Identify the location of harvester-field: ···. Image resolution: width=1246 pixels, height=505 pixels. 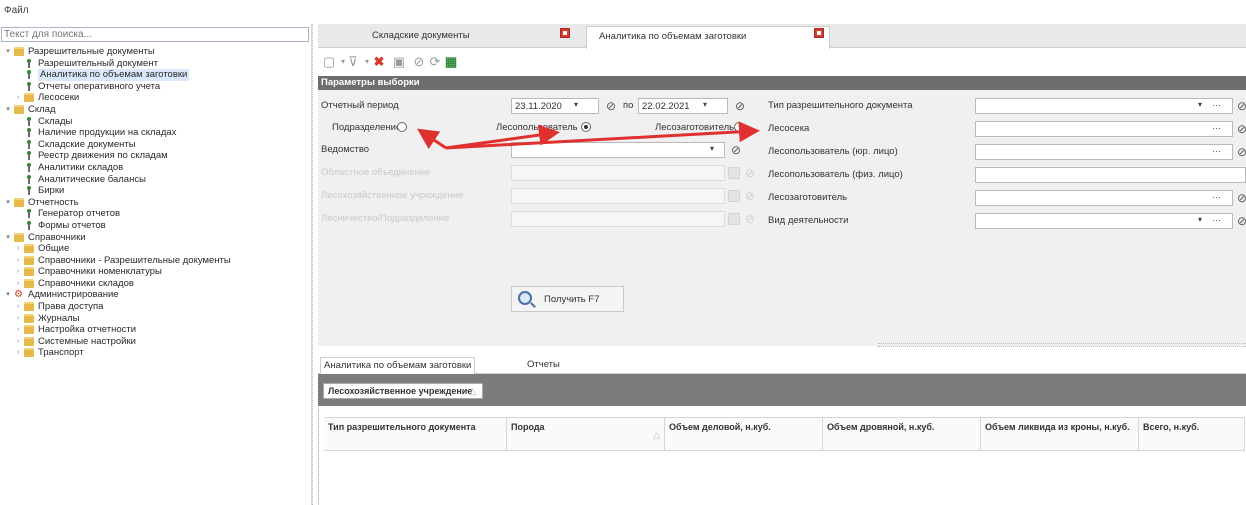
(1104, 198).